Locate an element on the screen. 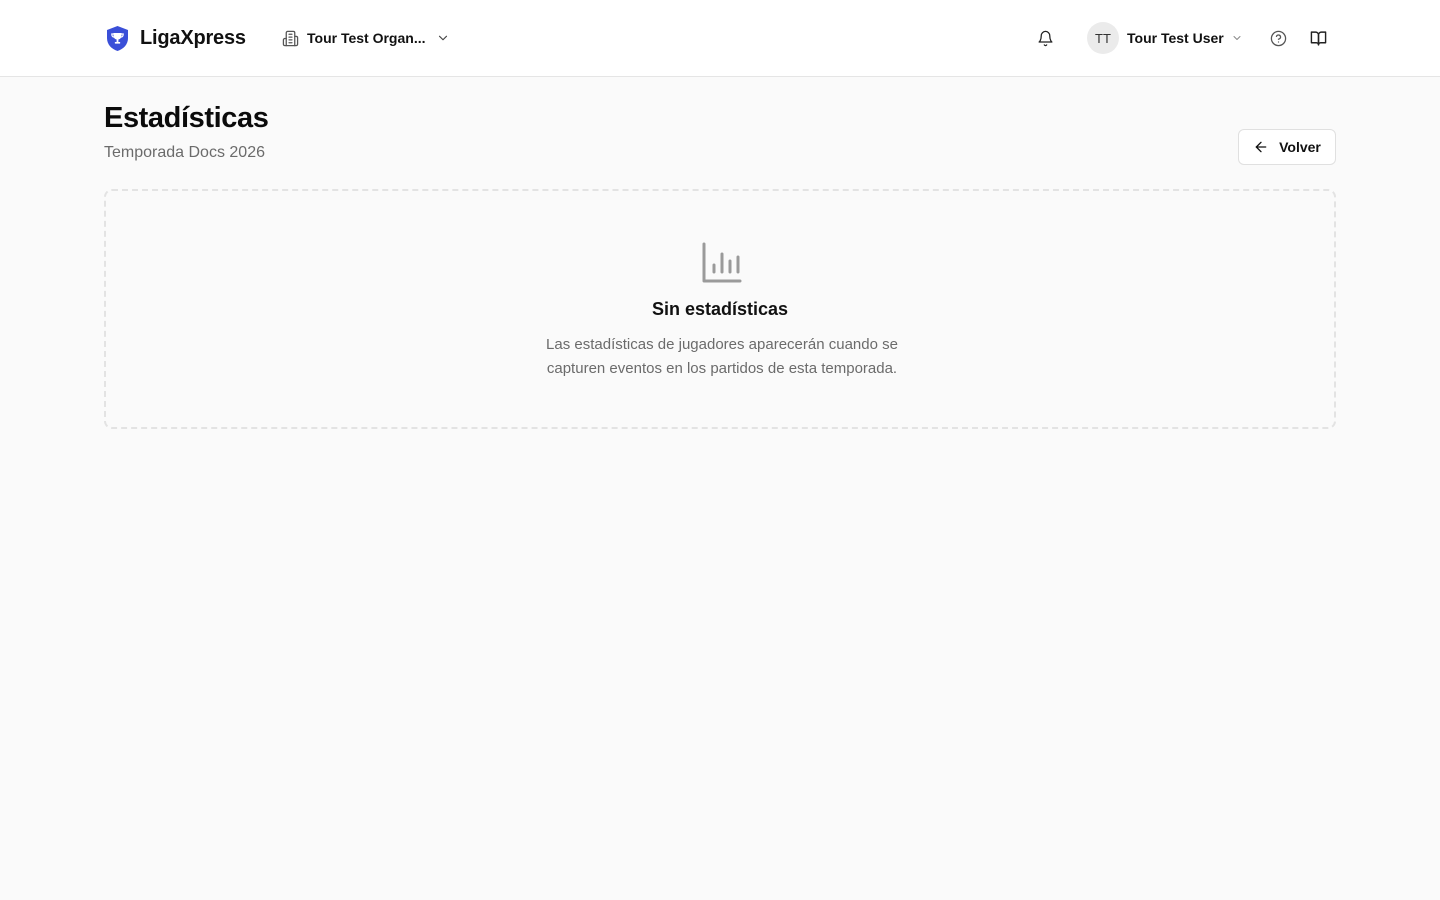  page-subtitle: Temporada Docs 2026 is located at coordinates (184, 152).